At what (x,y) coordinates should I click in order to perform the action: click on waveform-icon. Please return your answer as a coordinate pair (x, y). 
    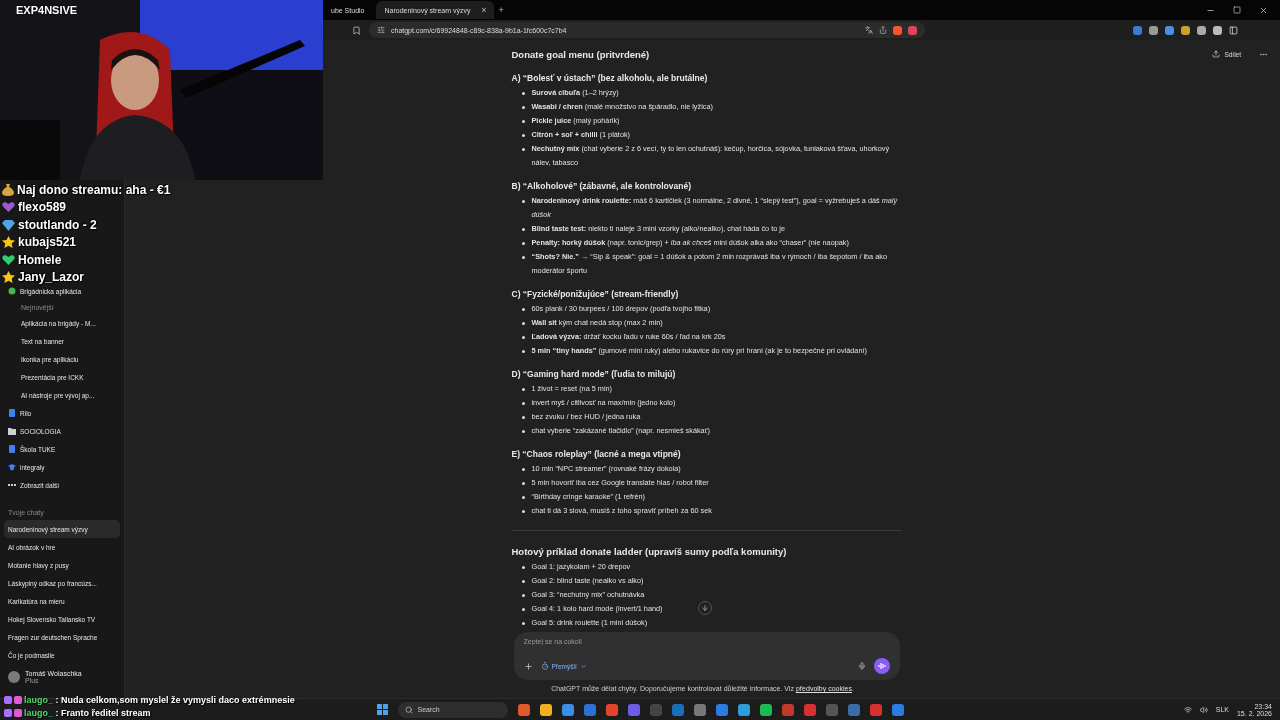
    Looking at the image, I should click on (881, 666).